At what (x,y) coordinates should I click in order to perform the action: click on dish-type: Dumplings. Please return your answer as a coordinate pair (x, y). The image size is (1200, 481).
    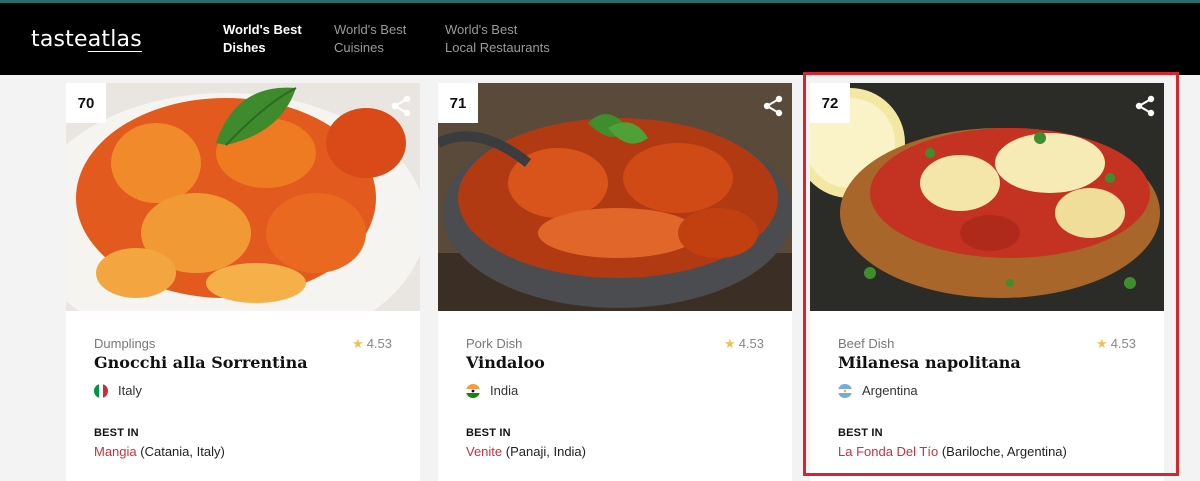
    Looking at the image, I should click on (125, 343).